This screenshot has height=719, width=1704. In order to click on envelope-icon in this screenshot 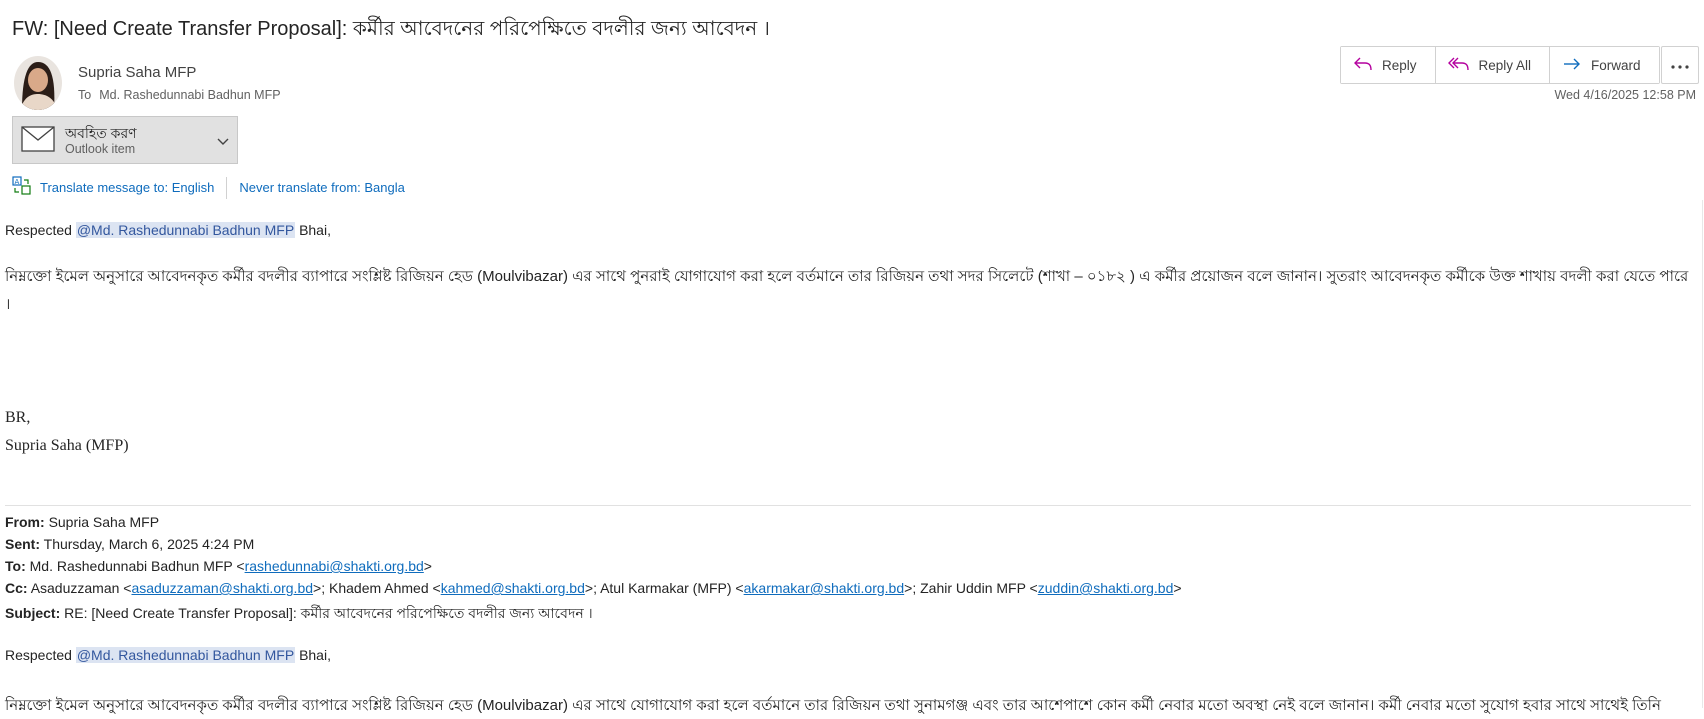, I will do `click(38, 141)`.